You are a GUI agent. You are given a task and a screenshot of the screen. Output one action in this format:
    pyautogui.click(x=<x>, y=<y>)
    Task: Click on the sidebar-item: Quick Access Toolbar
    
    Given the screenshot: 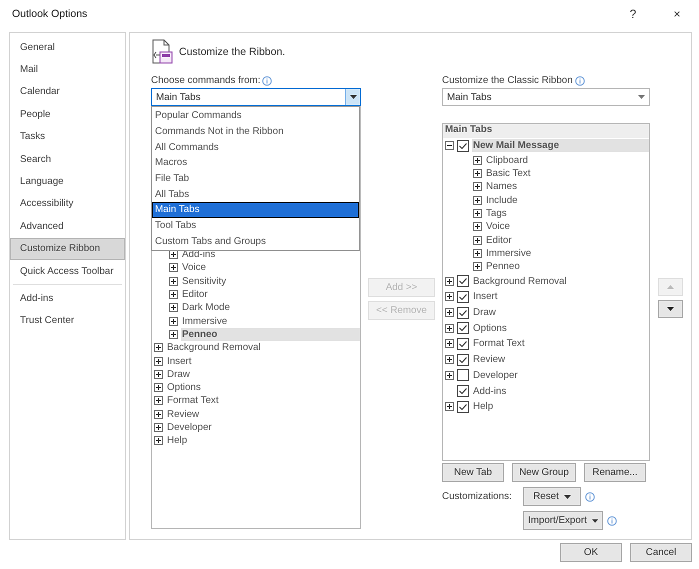 What is the action you would take?
    pyautogui.click(x=67, y=271)
    